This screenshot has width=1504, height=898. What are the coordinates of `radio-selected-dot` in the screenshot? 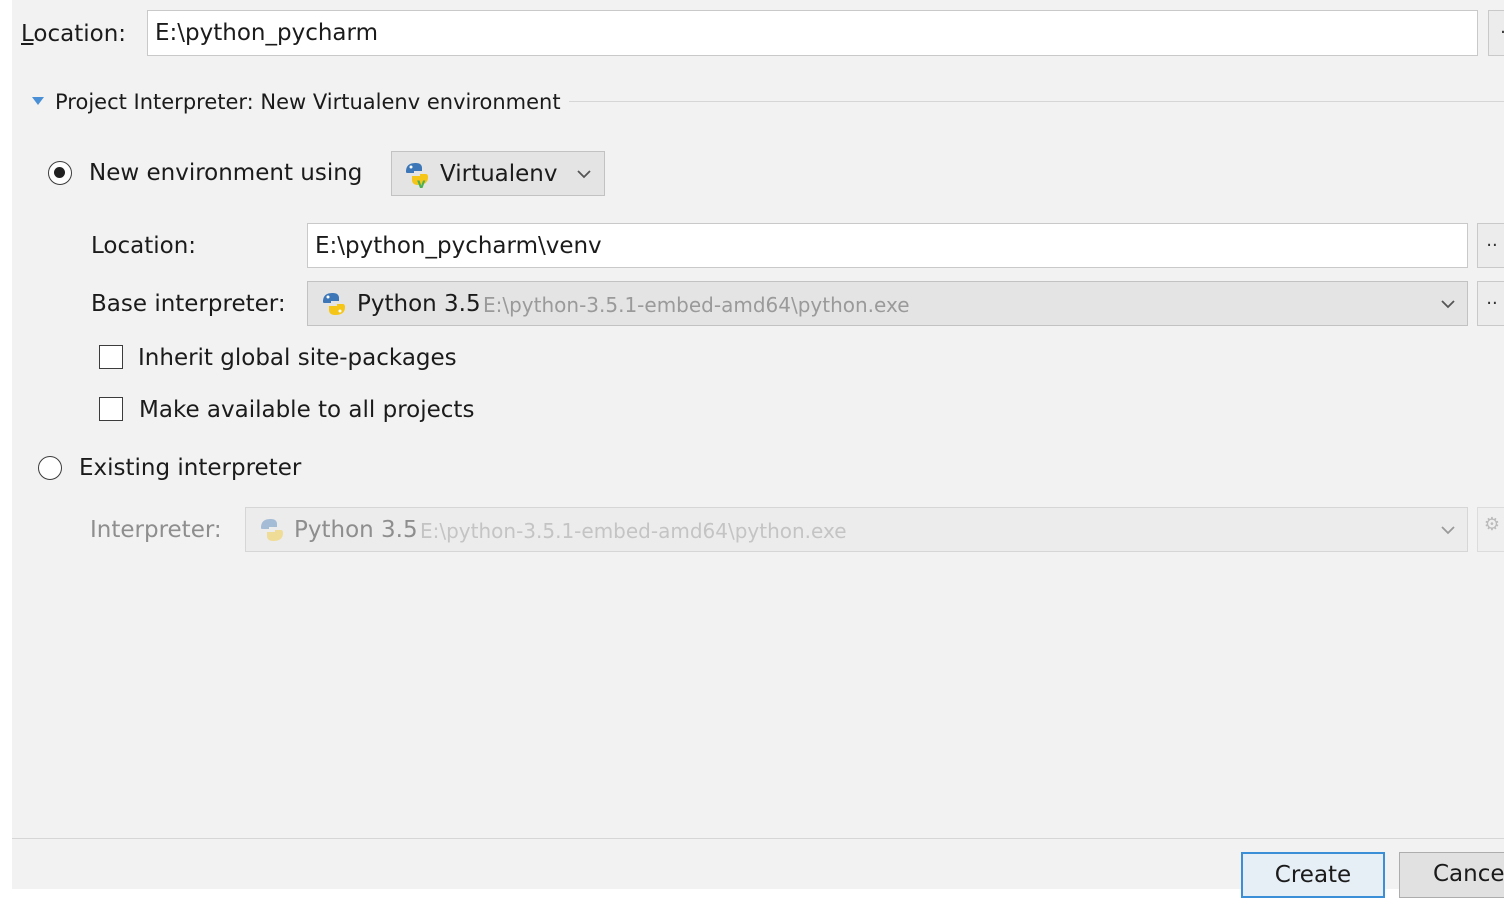 It's located at (59, 172).